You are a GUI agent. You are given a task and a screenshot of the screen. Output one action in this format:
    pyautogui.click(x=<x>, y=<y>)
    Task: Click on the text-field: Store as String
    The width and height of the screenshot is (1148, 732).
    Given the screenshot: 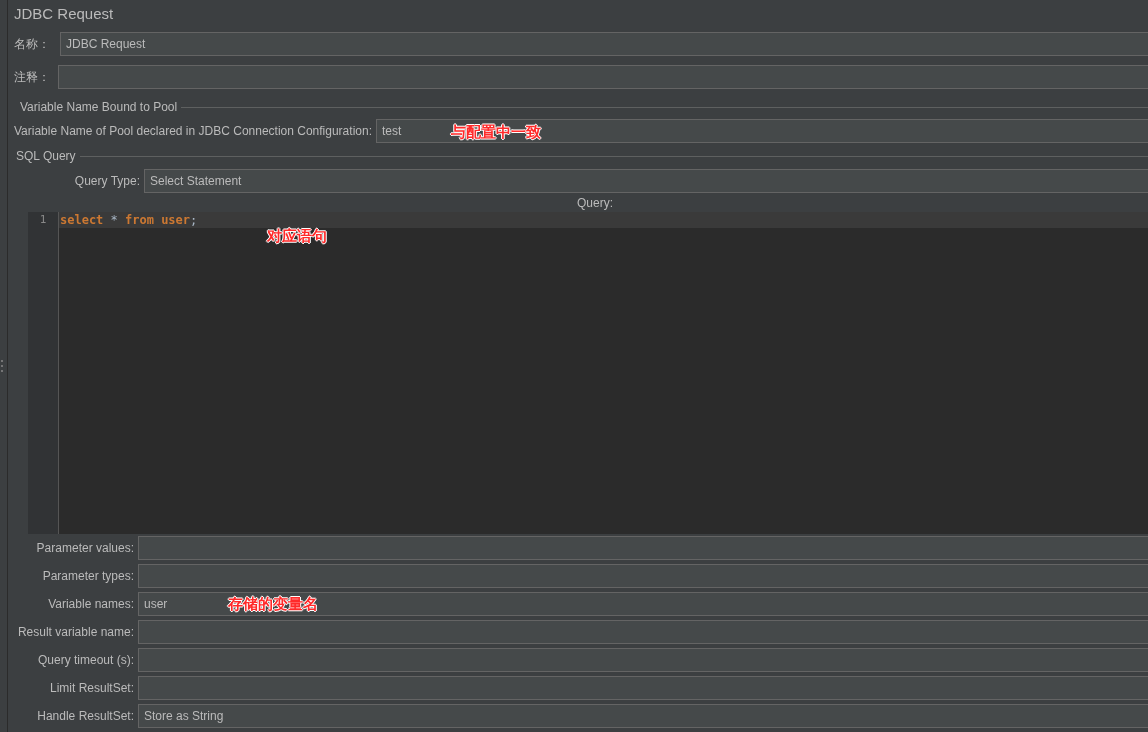 What is the action you would take?
    pyautogui.click(x=643, y=716)
    